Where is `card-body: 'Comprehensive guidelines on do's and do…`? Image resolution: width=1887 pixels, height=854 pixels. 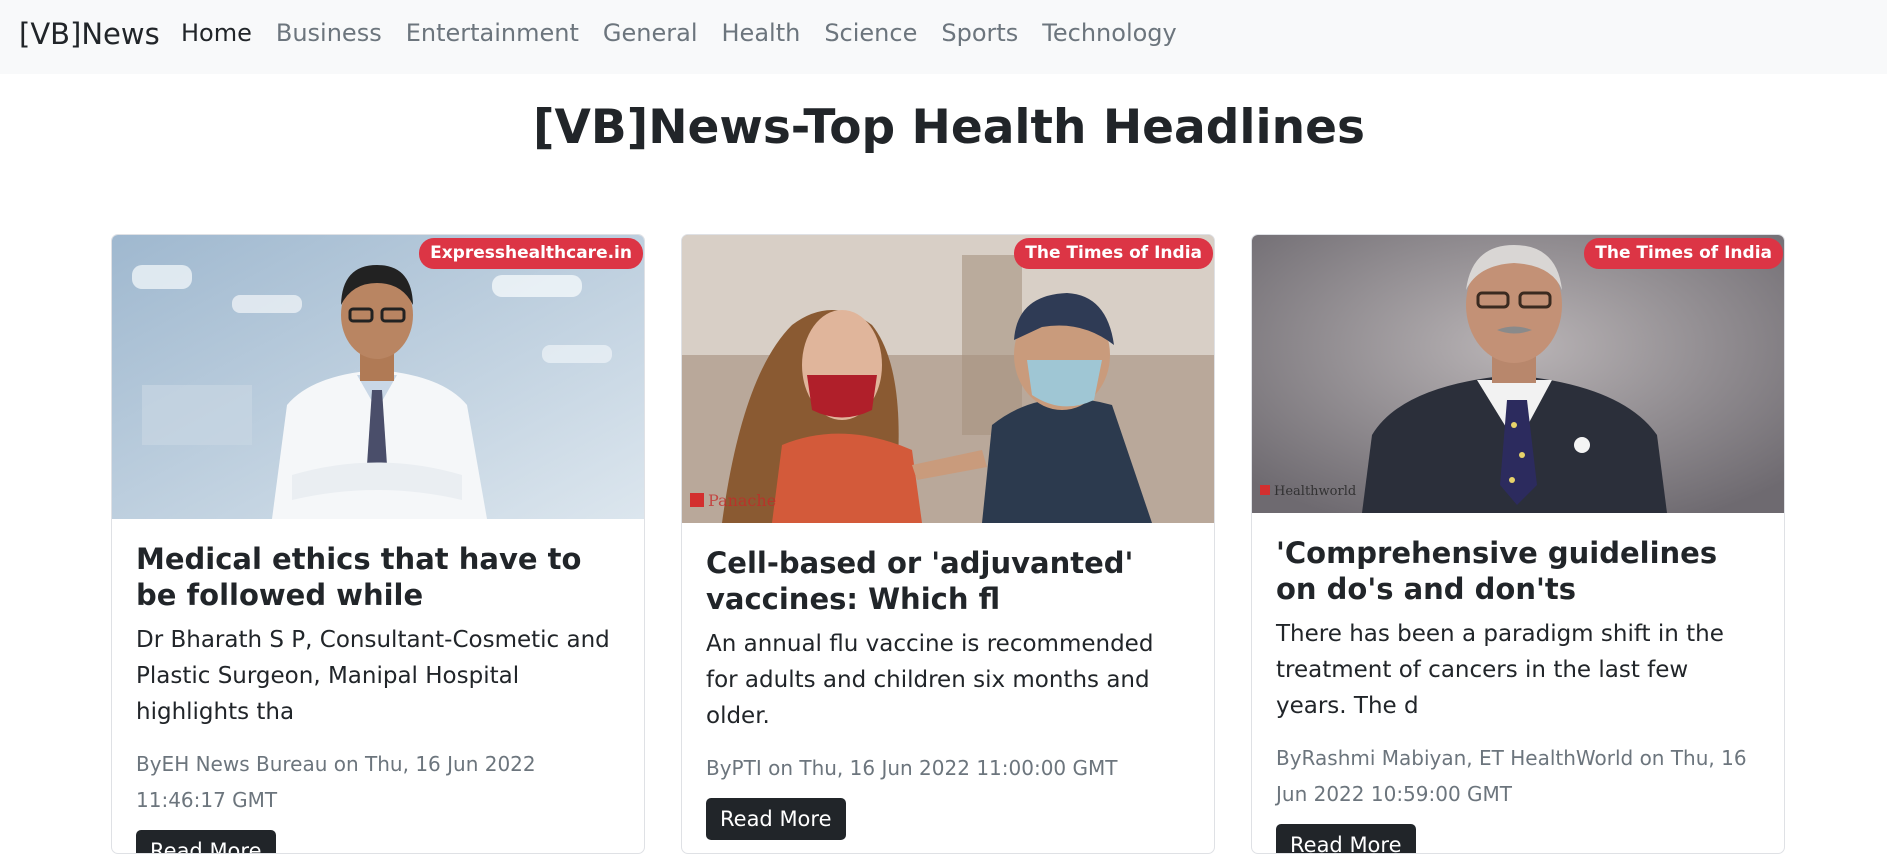
card-body: 'Comprehensive guidelines on do's and do… is located at coordinates (1518, 694).